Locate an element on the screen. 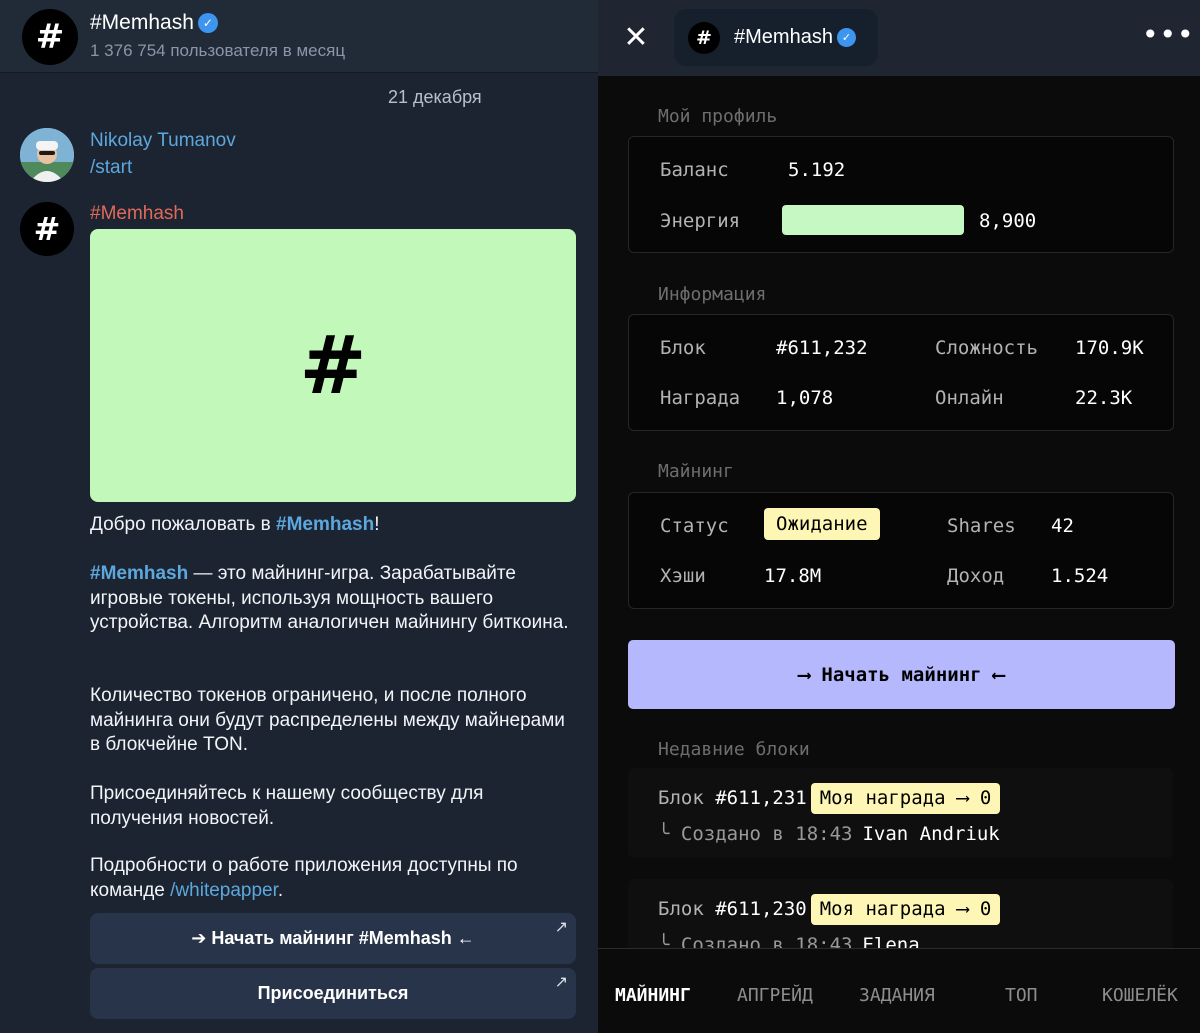 This screenshot has width=1200, height=1033. block-number: #611,231 is located at coordinates (761, 798).